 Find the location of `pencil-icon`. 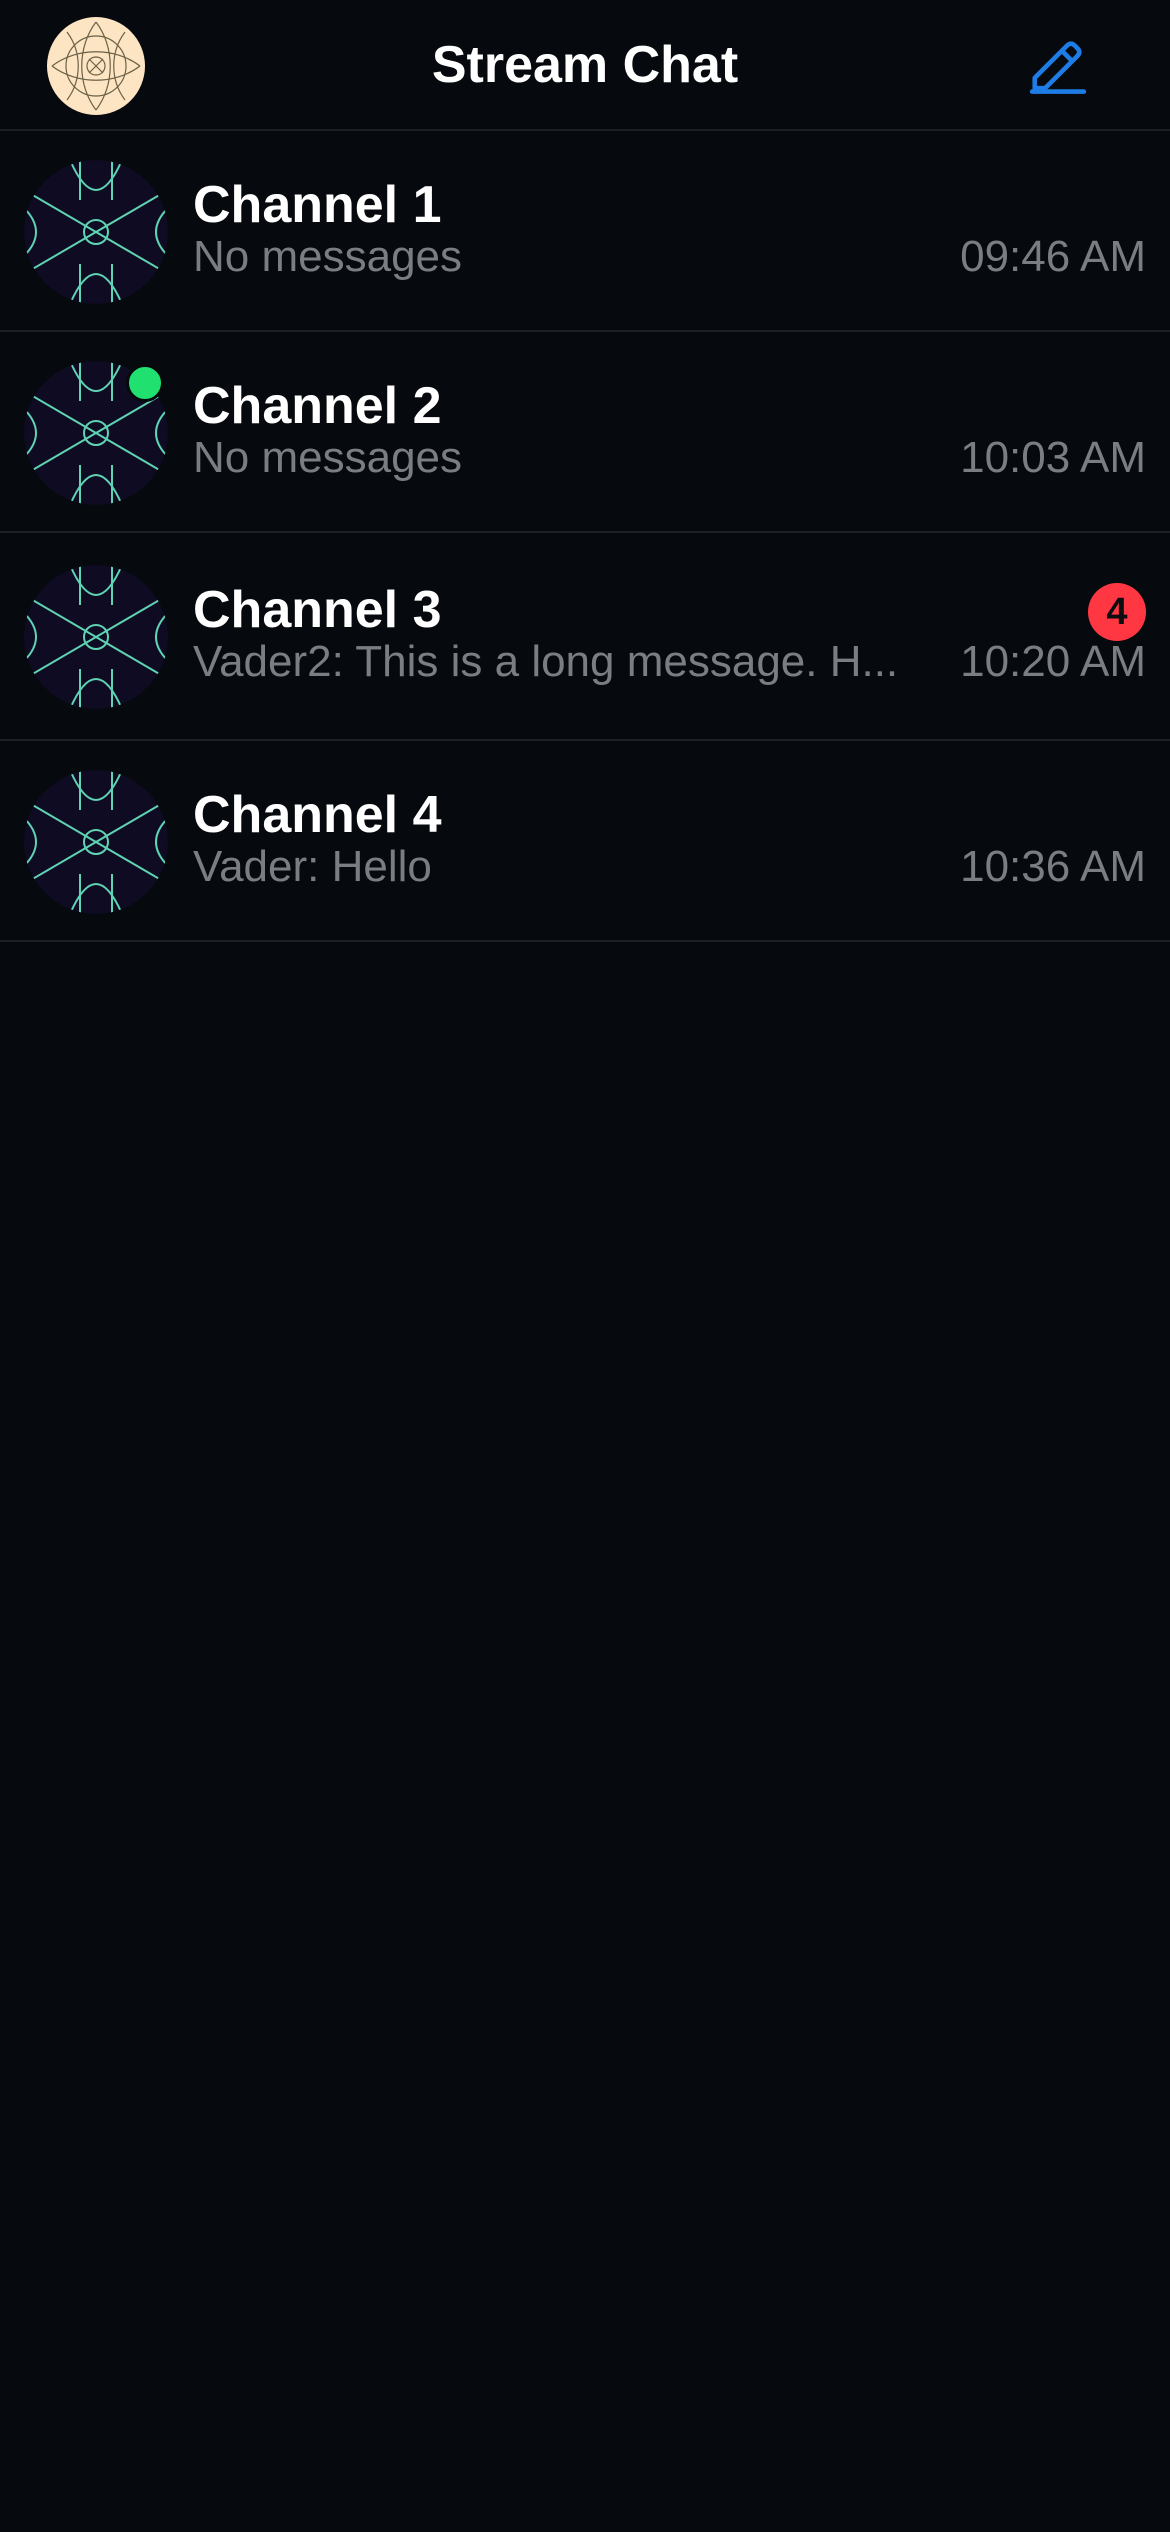

pencil-icon is located at coordinates (1058, 67).